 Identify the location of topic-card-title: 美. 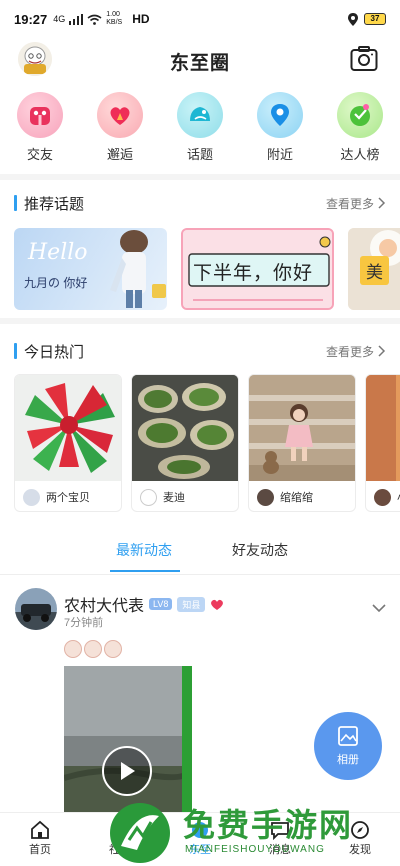
(374, 270).